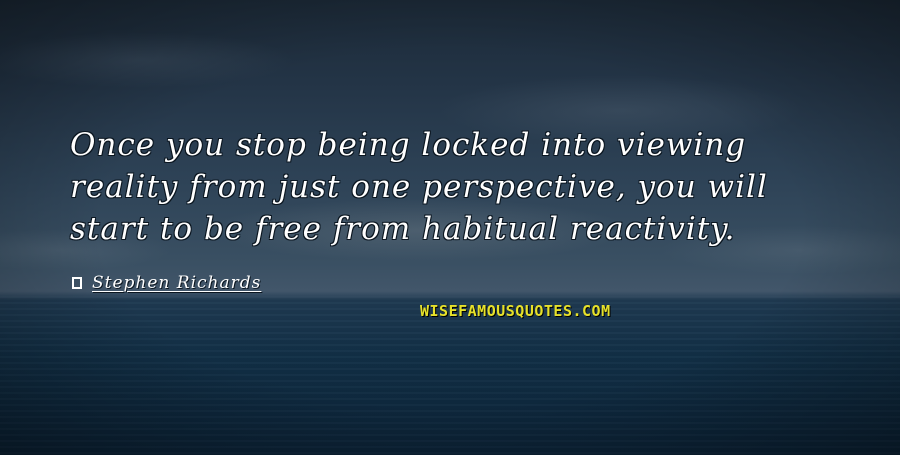 This screenshot has height=455, width=900. What do you see at coordinates (77, 283) in the screenshot?
I see `checkbox-icon` at bounding box center [77, 283].